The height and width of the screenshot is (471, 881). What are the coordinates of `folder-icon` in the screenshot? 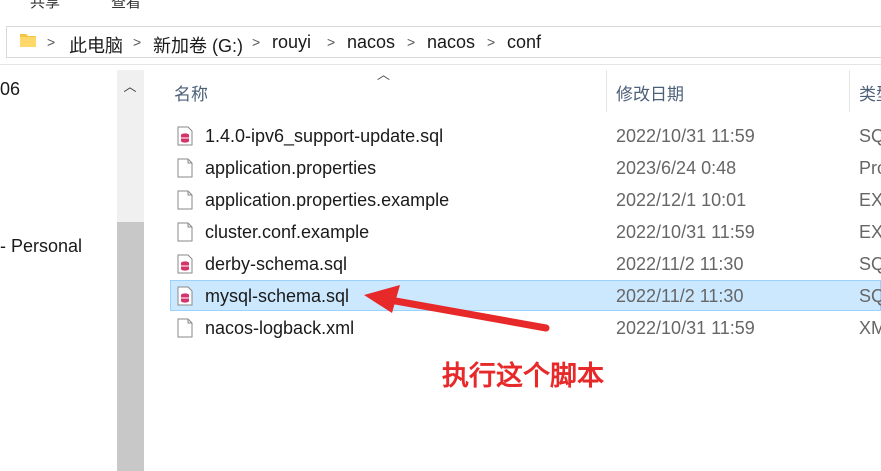 It's located at (28, 40).